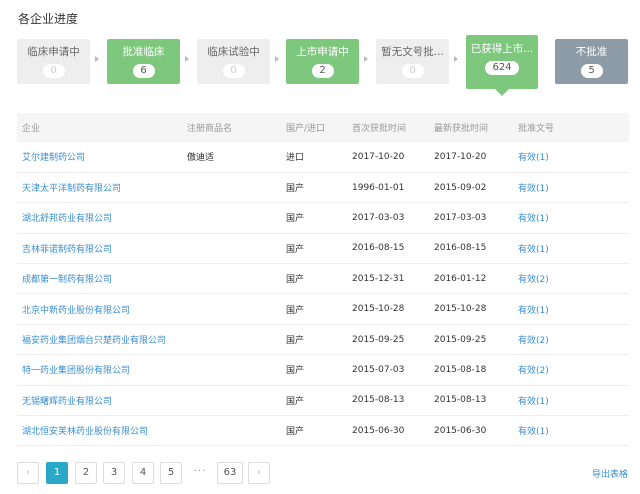  What do you see at coordinates (388, 279) in the screenshot?
I see `first-approval-cell: 2015-12-31` at bounding box center [388, 279].